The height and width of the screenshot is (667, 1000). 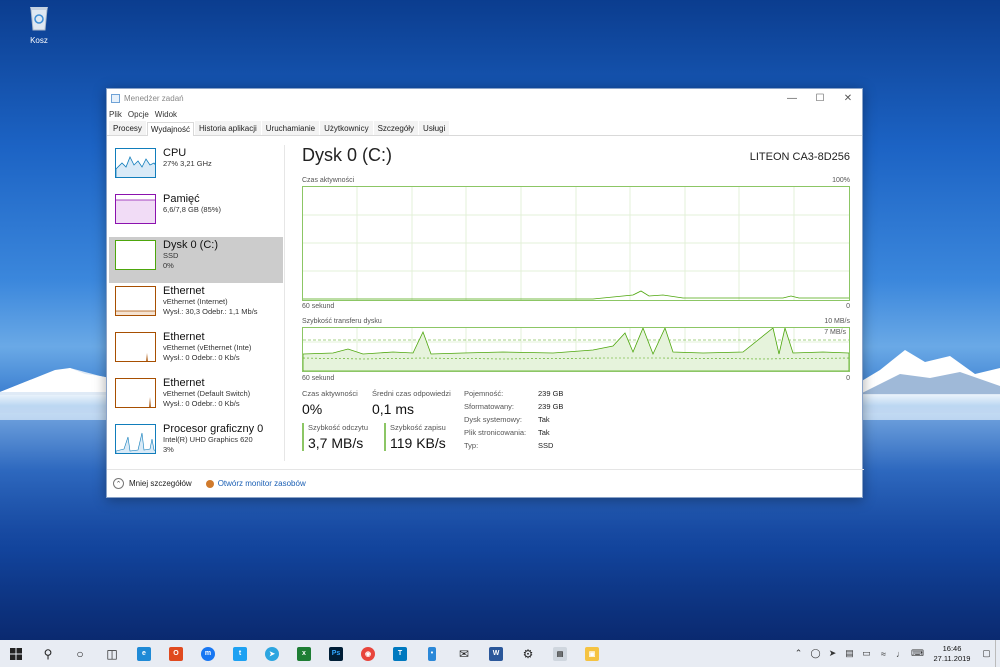 What do you see at coordinates (820, 98) in the screenshot?
I see `maximize-button: ☐` at bounding box center [820, 98].